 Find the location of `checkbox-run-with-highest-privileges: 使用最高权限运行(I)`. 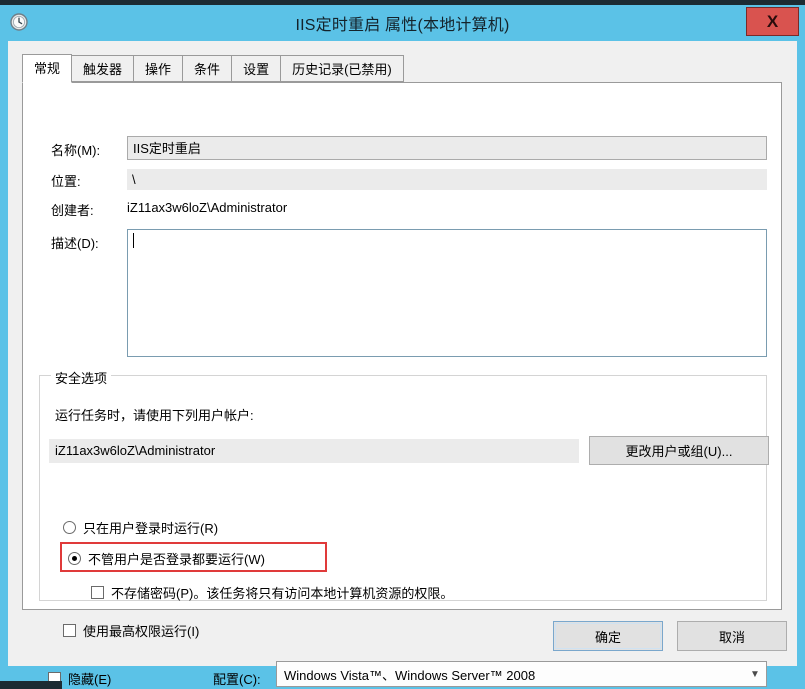

checkbox-run-with-highest-privileges: 使用最高权限运行(I) is located at coordinates (131, 630).